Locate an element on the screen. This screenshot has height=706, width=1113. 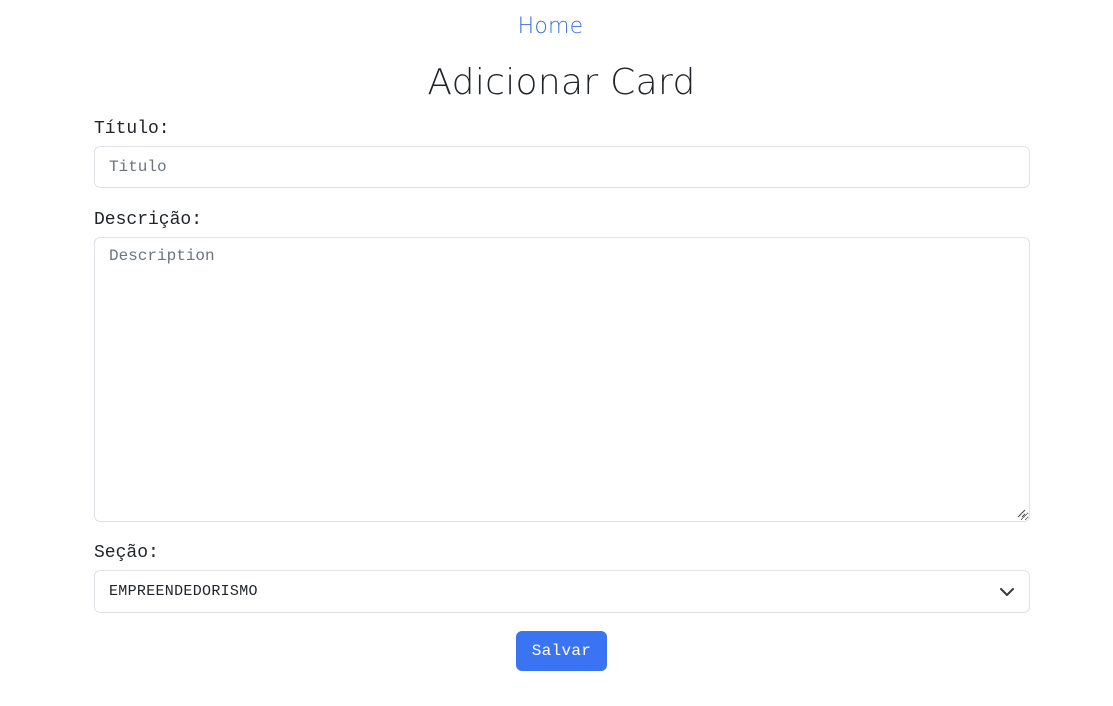
title-input is located at coordinates (562, 167).